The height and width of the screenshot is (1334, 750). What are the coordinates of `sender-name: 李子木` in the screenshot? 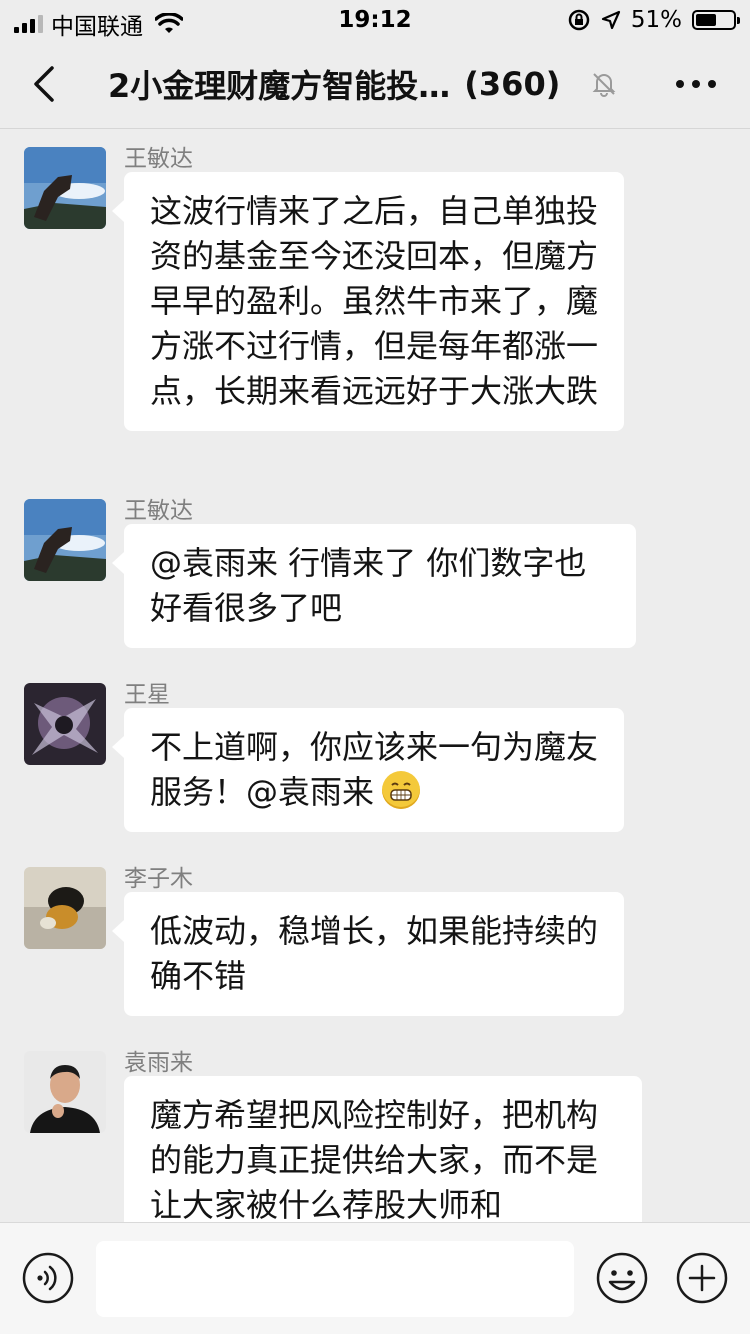 It's located at (158, 879).